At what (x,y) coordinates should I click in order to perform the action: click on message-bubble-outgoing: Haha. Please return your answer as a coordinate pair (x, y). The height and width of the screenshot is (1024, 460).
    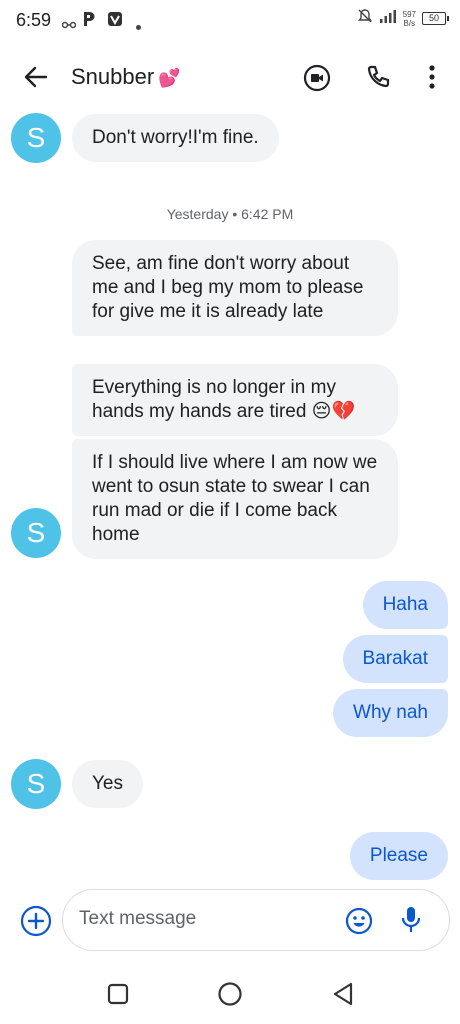
    Looking at the image, I should click on (405, 605).